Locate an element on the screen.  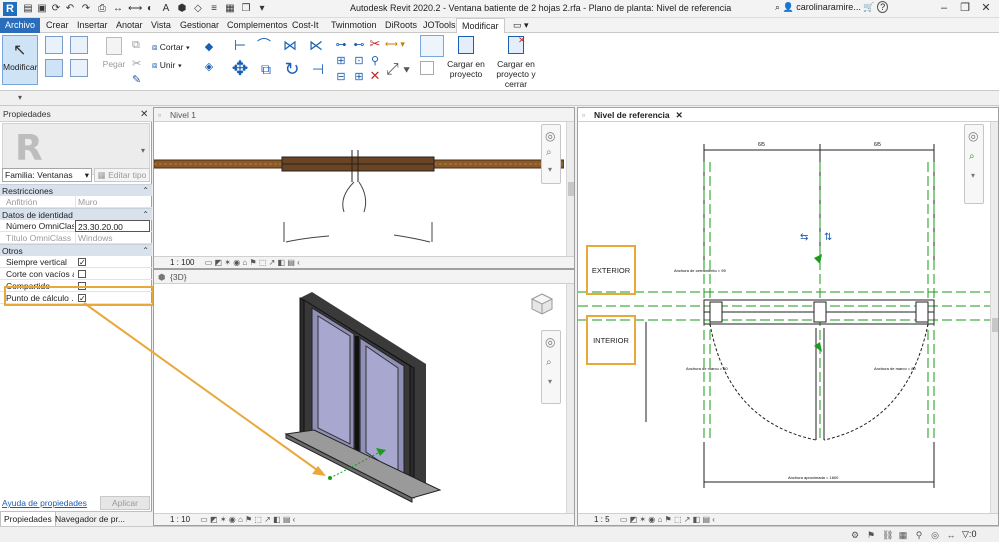
select-links-icon: ⛓ is located at coordinates (887, 535).